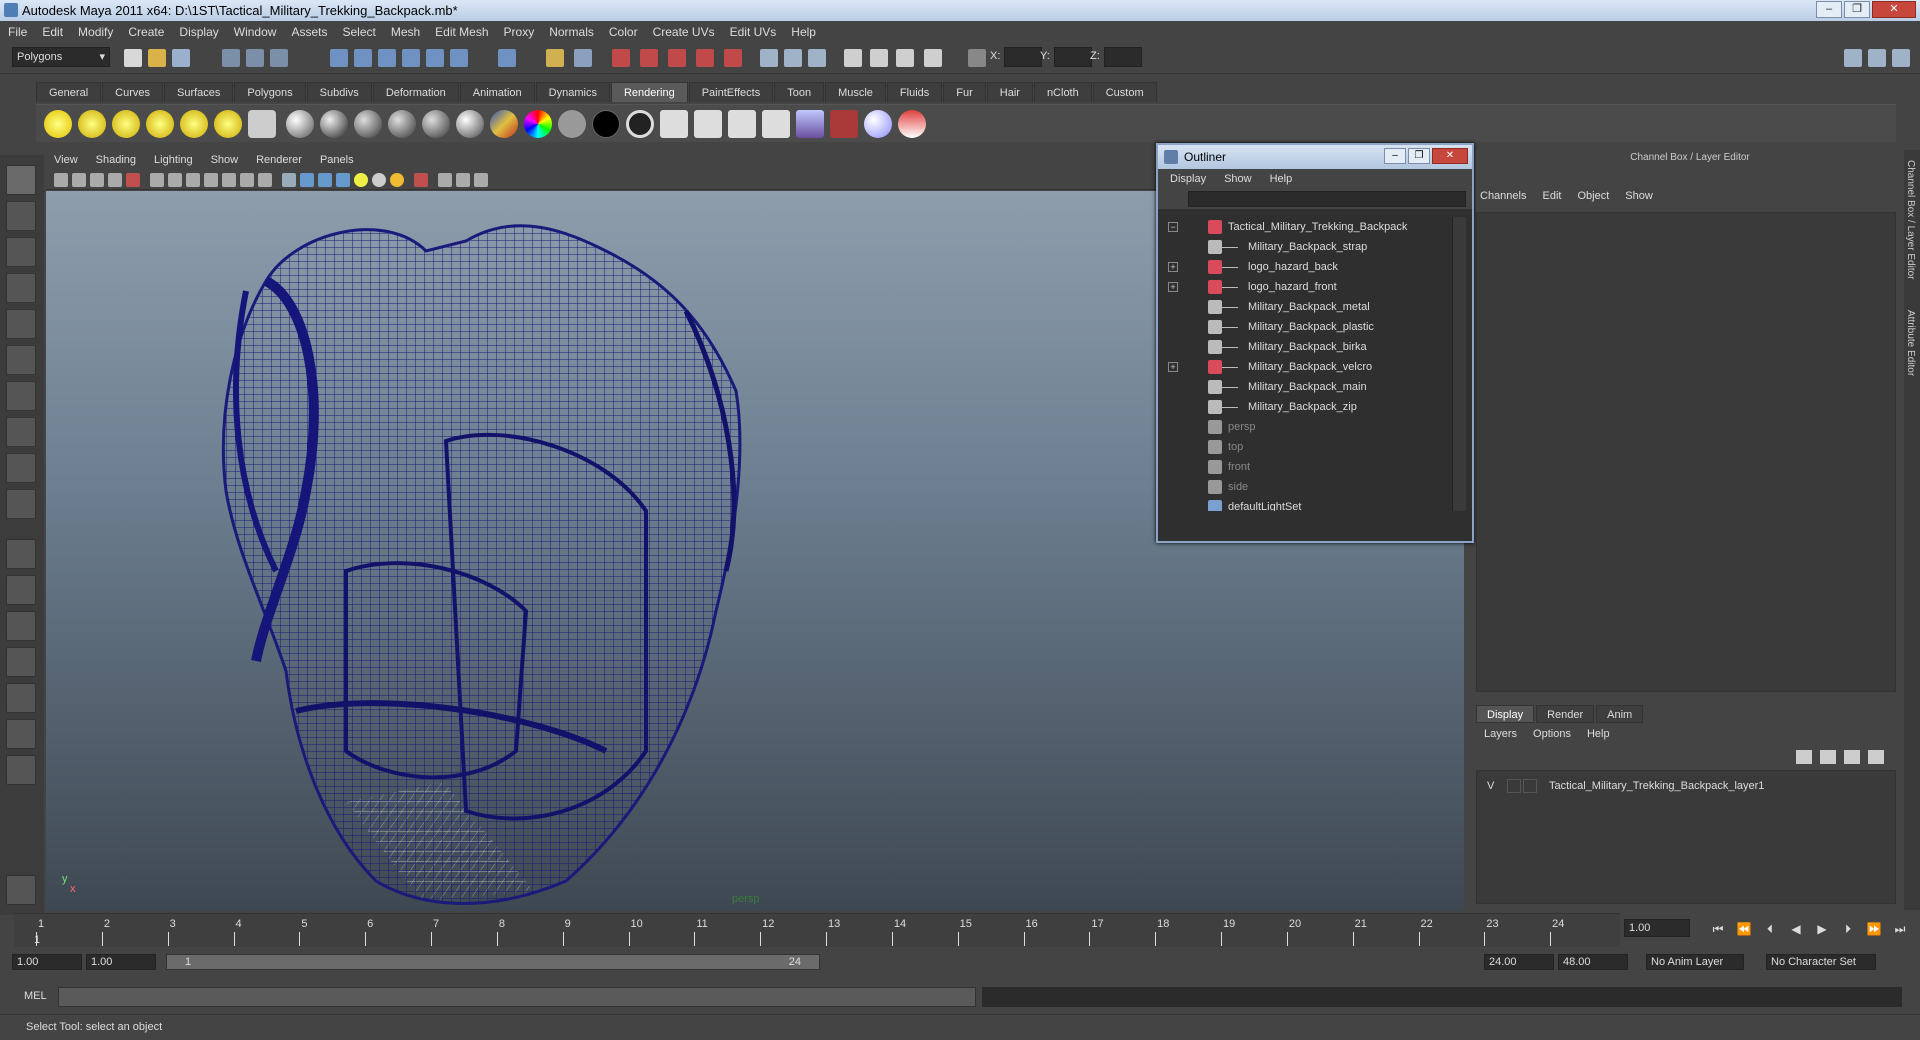 This screenshot has width=1920, height=1040. Describe the element at coordinates (1593, 962) in the screenshot. I see `animation-end-field: 48.00` at that location.